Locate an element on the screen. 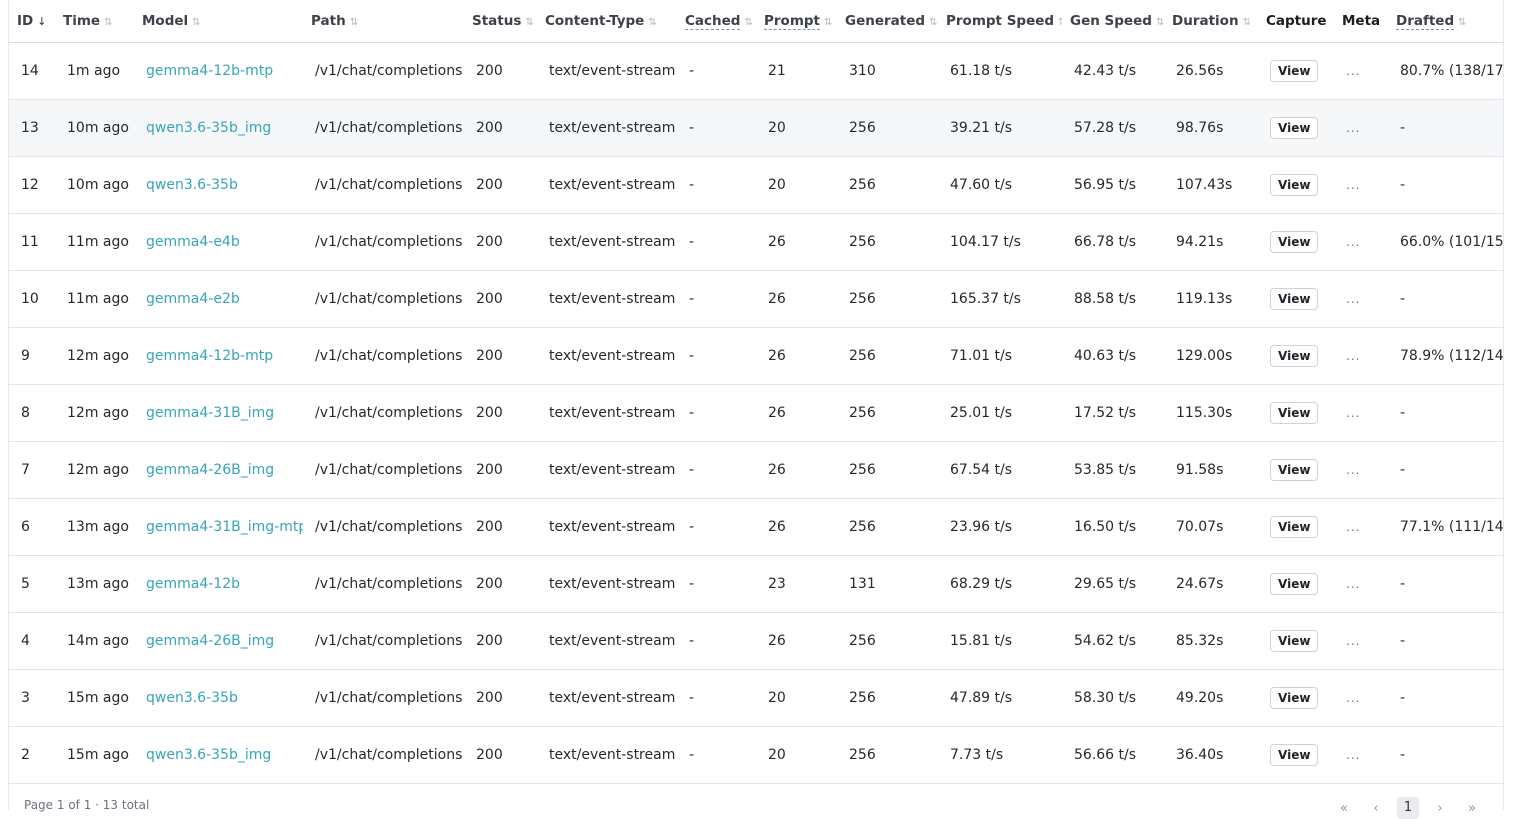  col-header-duration: Duration ⇅ is located at coordinates (1211, 21).